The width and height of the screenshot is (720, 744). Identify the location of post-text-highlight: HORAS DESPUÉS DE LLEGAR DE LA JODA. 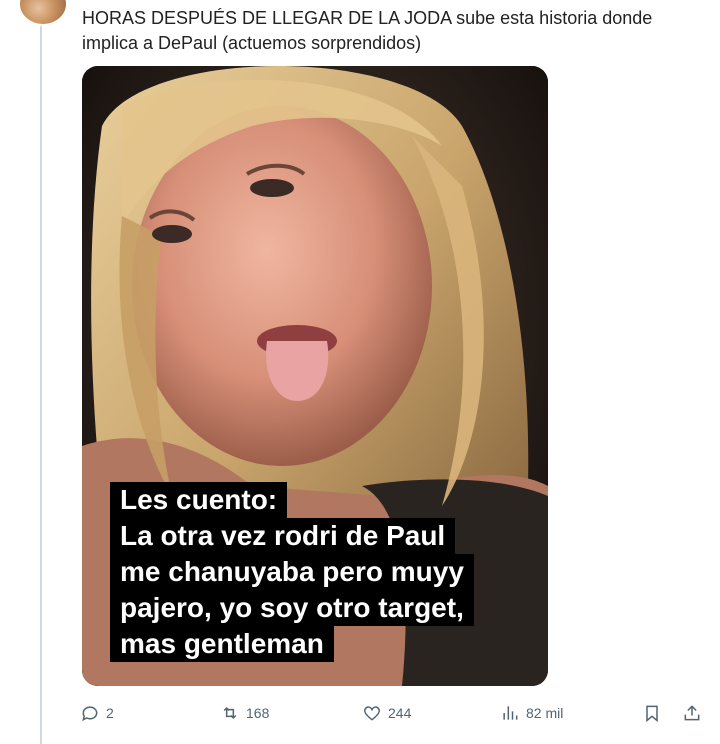
(267, 18).